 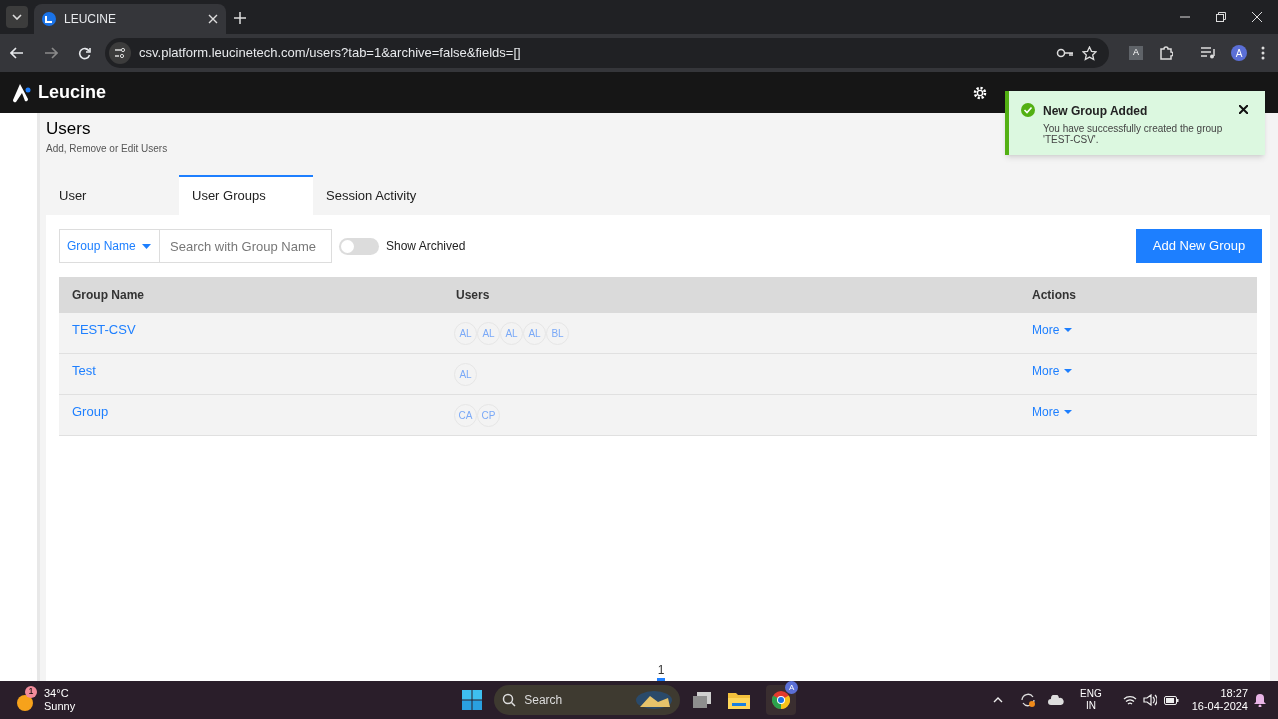 I want to click on tab-title: LEUCINE, so click(x=90, y=19).